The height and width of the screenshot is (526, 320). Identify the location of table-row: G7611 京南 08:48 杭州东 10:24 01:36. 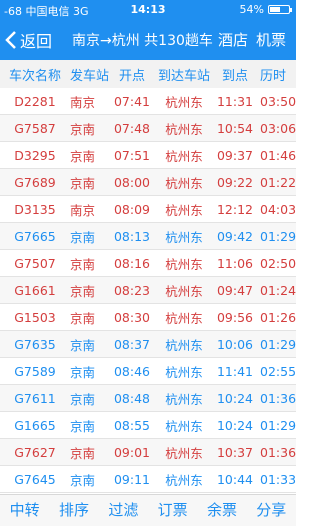
(148, 398).